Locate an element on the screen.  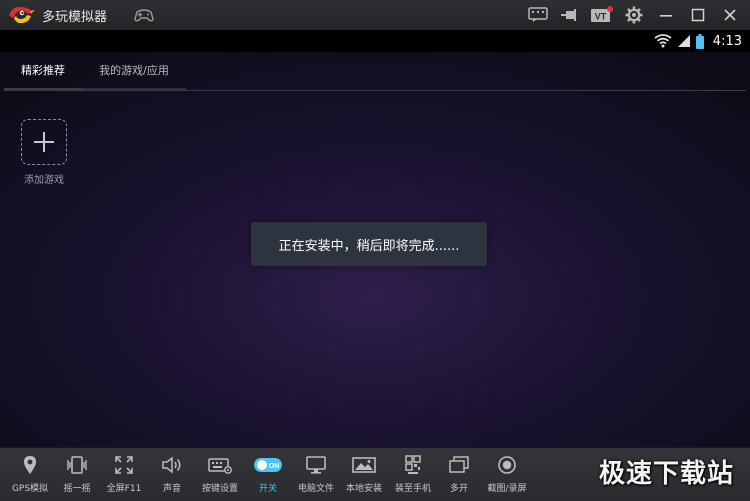
image-install-icon is located at coordinates (364, 465).